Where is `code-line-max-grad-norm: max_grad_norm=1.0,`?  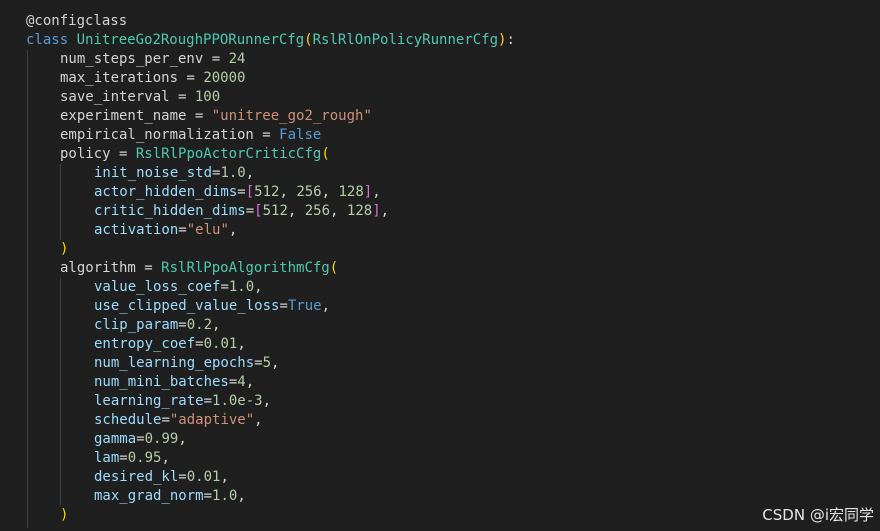 code-line-max-grad-norm: max_grad_norm=1.0, is located at coordinates (170, 496).